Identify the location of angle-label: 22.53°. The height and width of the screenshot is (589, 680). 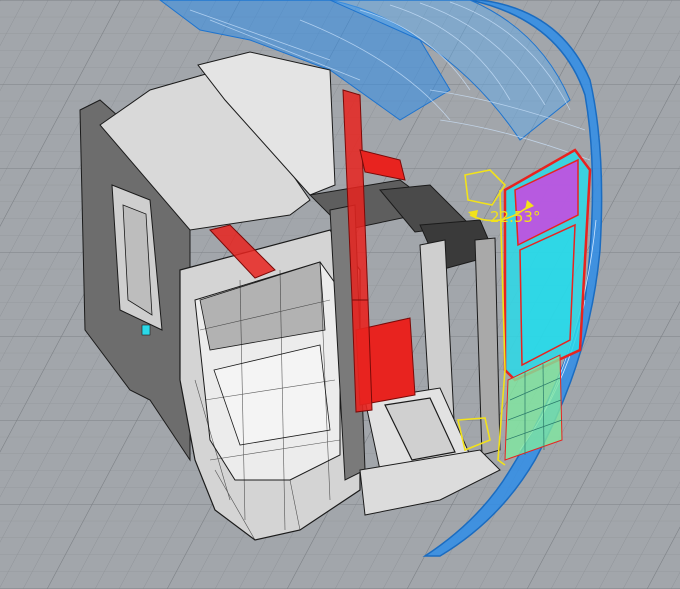
(515, 217).